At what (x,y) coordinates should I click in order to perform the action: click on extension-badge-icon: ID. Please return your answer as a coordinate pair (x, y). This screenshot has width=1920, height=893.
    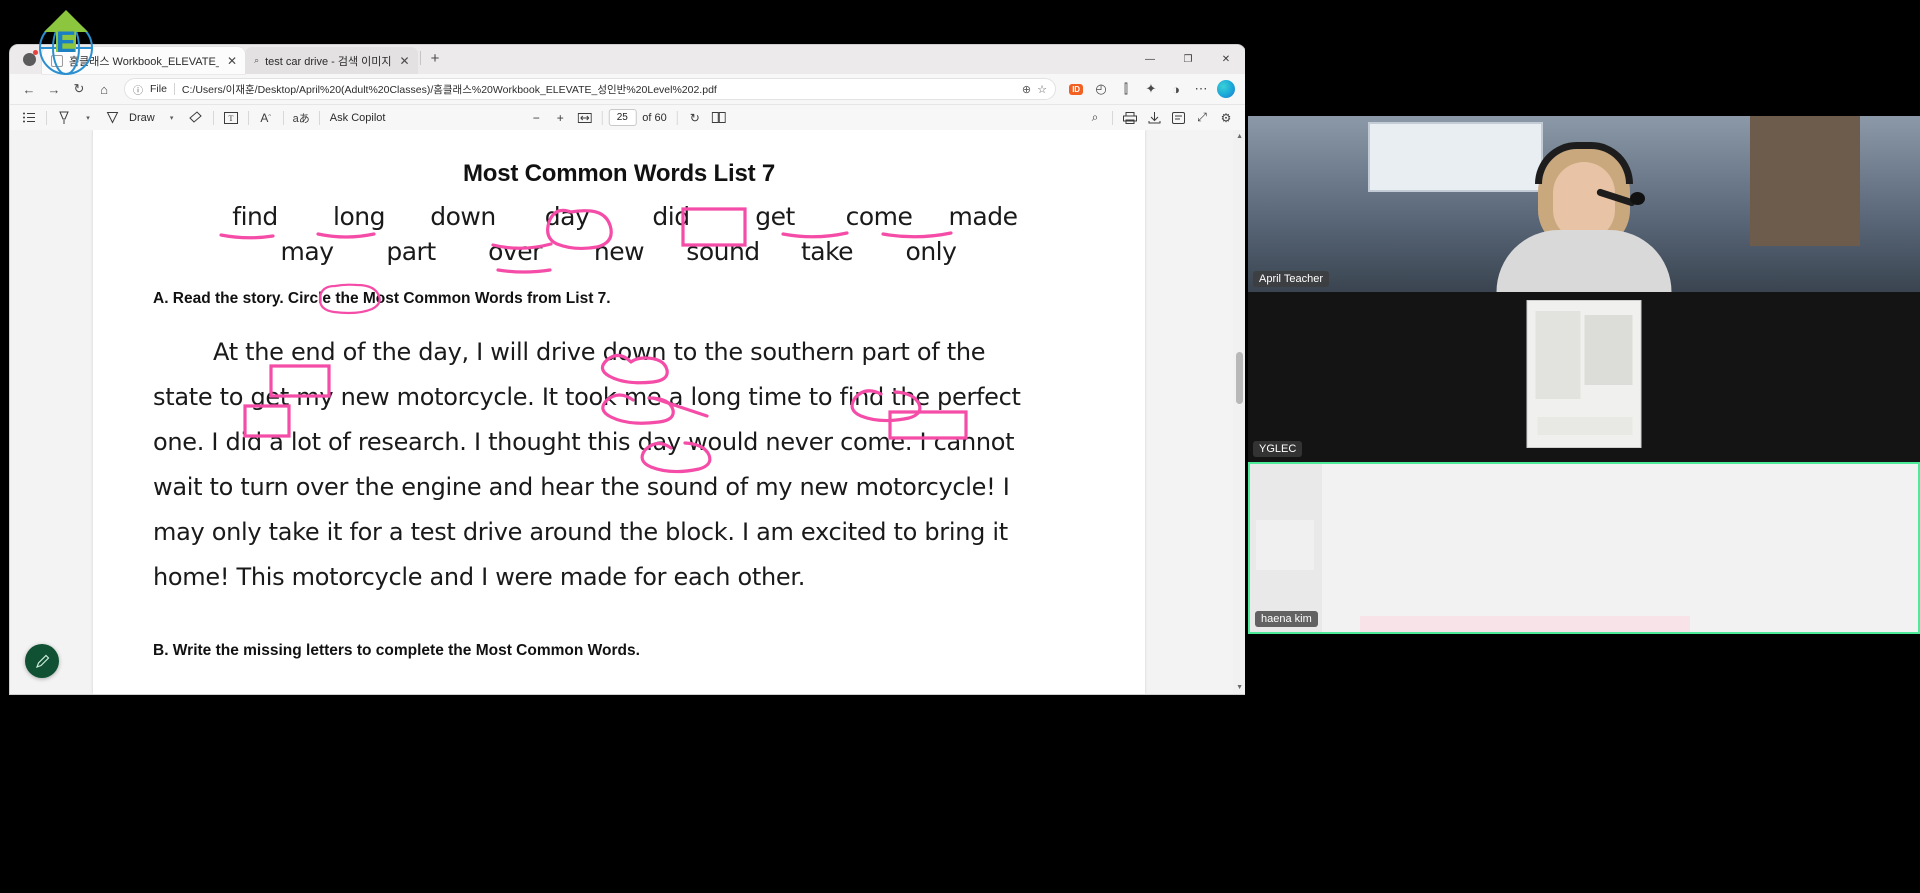
    Looking at the image, I should click on (1076, 89).